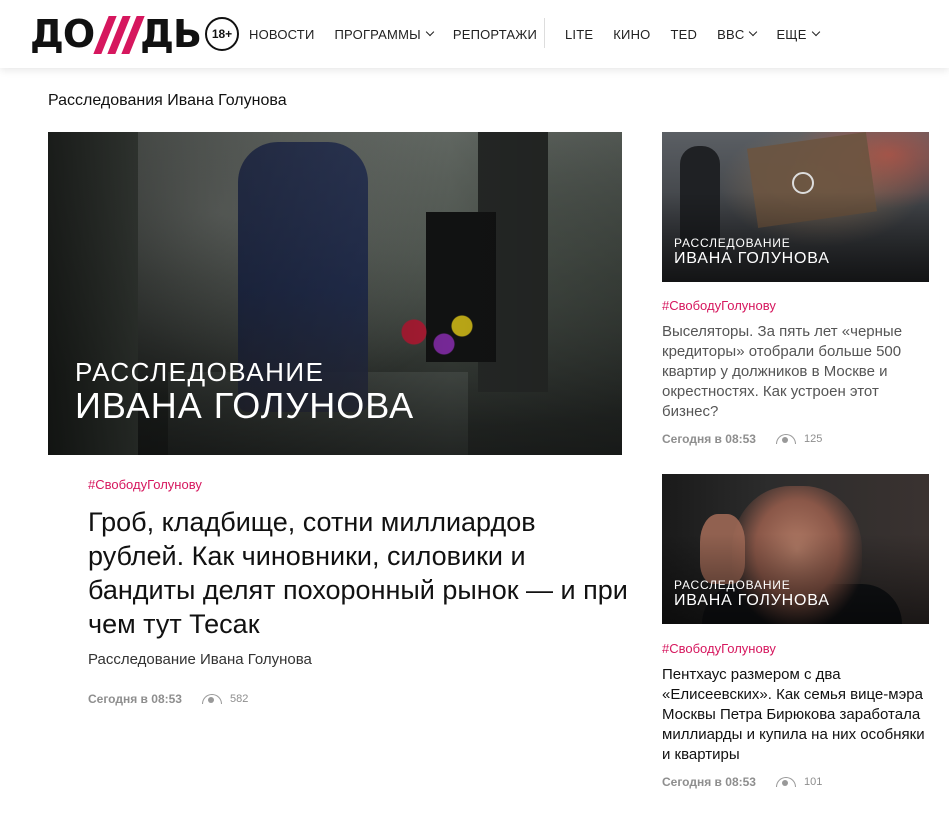 The image size is (949, 815). I want to click on nav-item-programs: ПРОГРАММЫ, so click(384, 34).